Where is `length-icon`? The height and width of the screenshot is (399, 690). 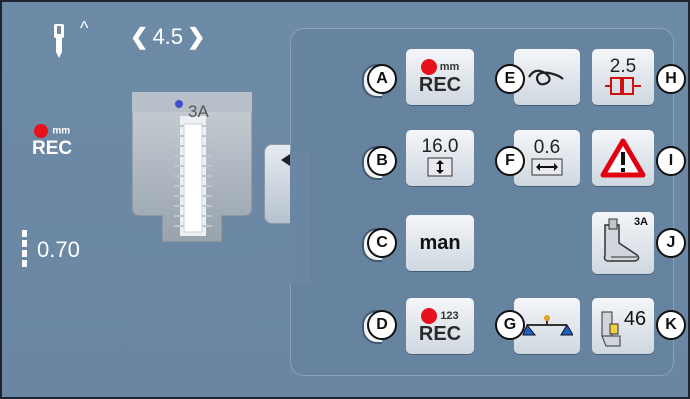 length-icon is located at coordinates (440, 167).